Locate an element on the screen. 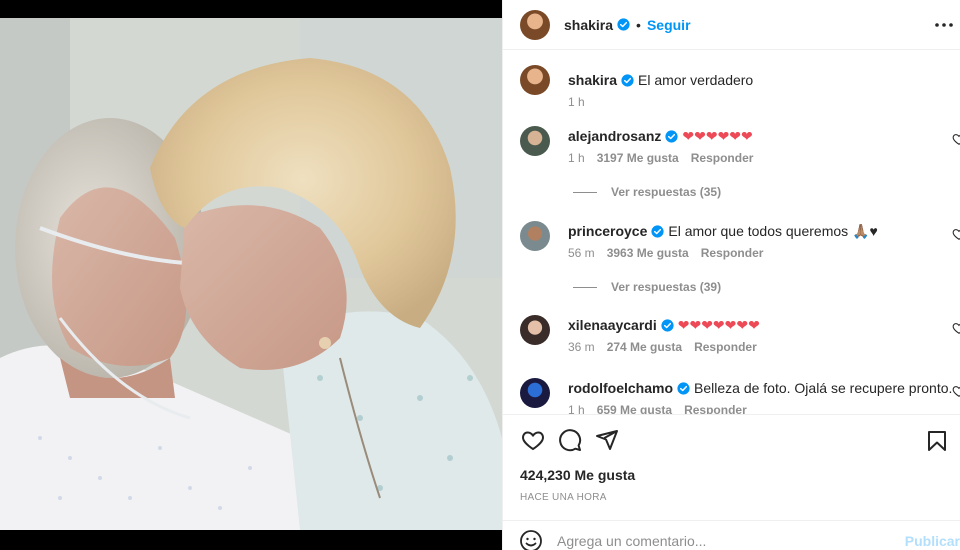 This screenshot has height=550, width=960. comment-username: alejandrosanz is located at coordinates (614, 136).